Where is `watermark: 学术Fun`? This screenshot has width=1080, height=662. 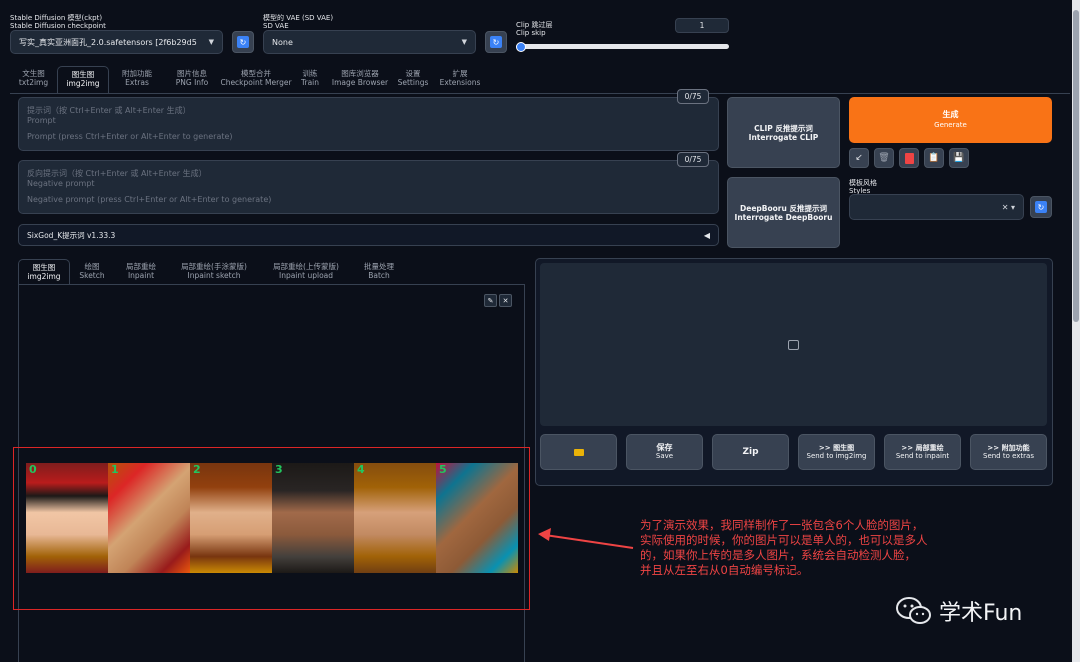
watermark: 学术Fun is located at coordinates (958, 611).